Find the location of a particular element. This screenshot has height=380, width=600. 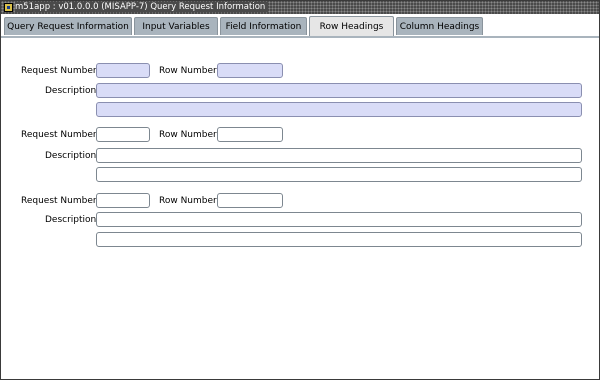

app-icon is located at coordinates (8, 7).